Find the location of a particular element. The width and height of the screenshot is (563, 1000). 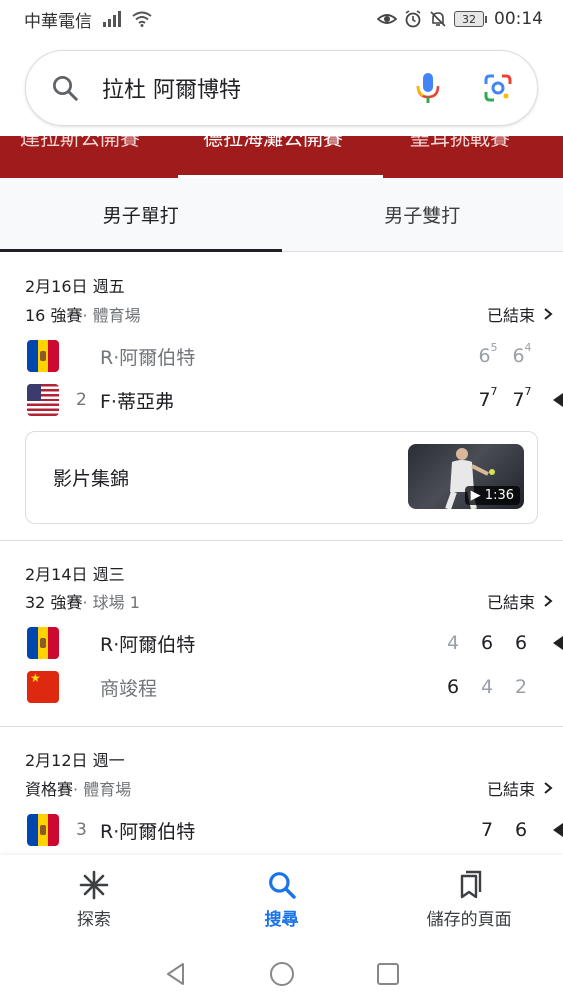

match-round: 16 強賽· 體育場 is located at coordinates (83, 314).